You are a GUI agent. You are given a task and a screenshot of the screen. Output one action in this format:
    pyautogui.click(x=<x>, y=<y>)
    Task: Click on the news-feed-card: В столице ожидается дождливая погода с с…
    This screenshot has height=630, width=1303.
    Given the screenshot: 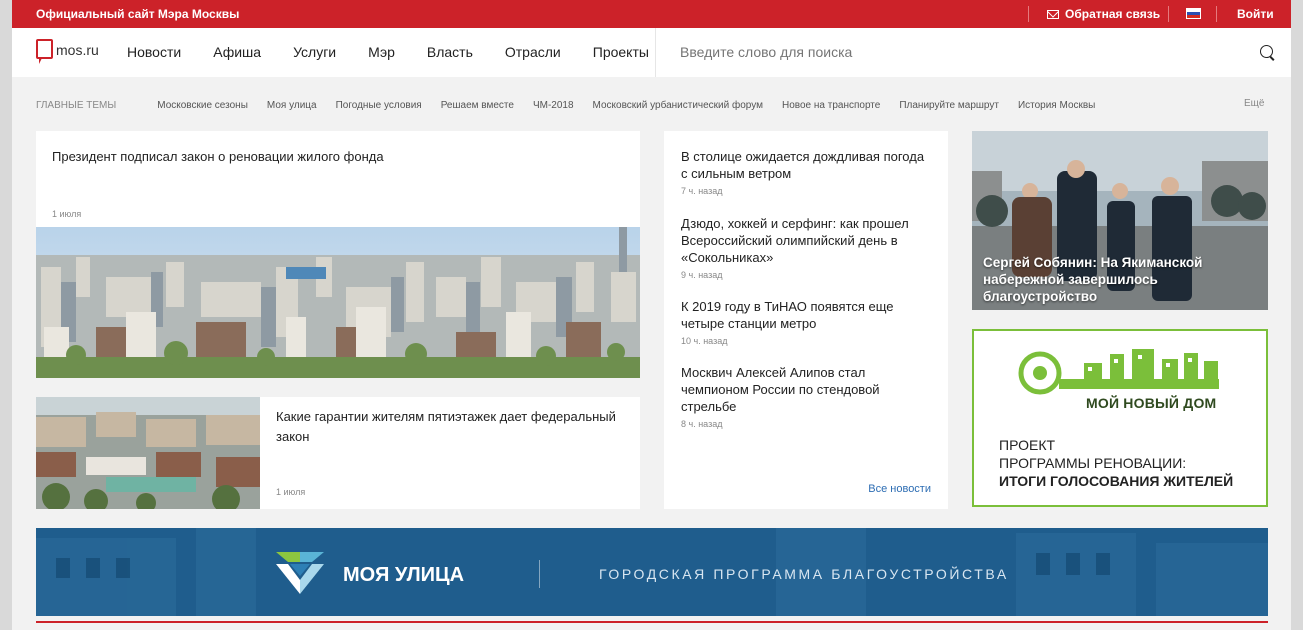 What is the action you would take?
    pyautogui.click(x=806, y=320)
    